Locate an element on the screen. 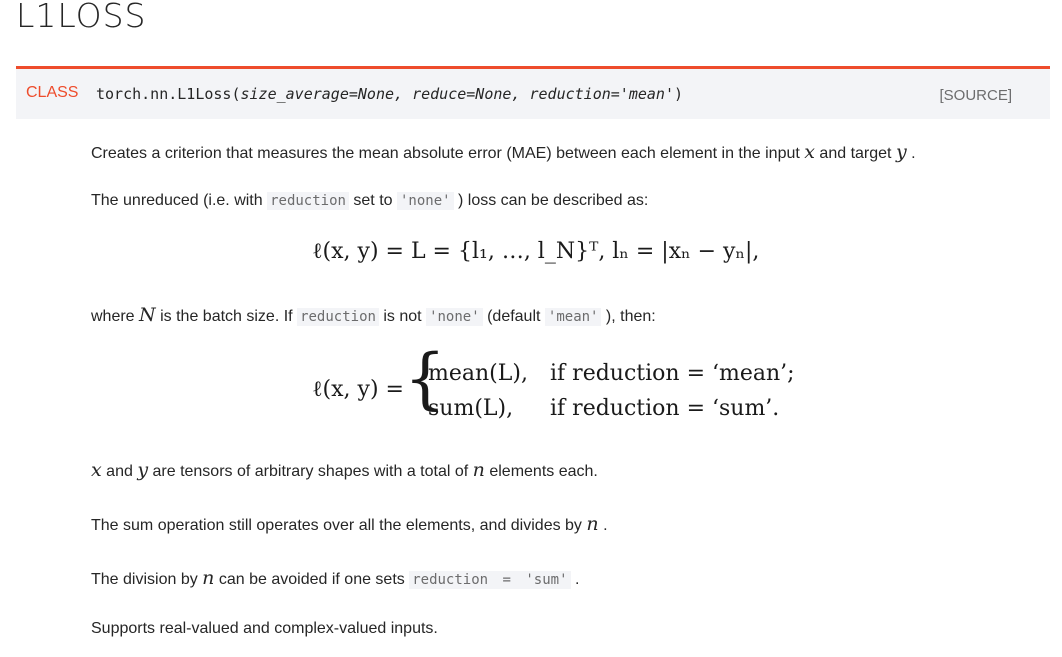  code-sum: 'sum' is located at coordinates (546, 580).